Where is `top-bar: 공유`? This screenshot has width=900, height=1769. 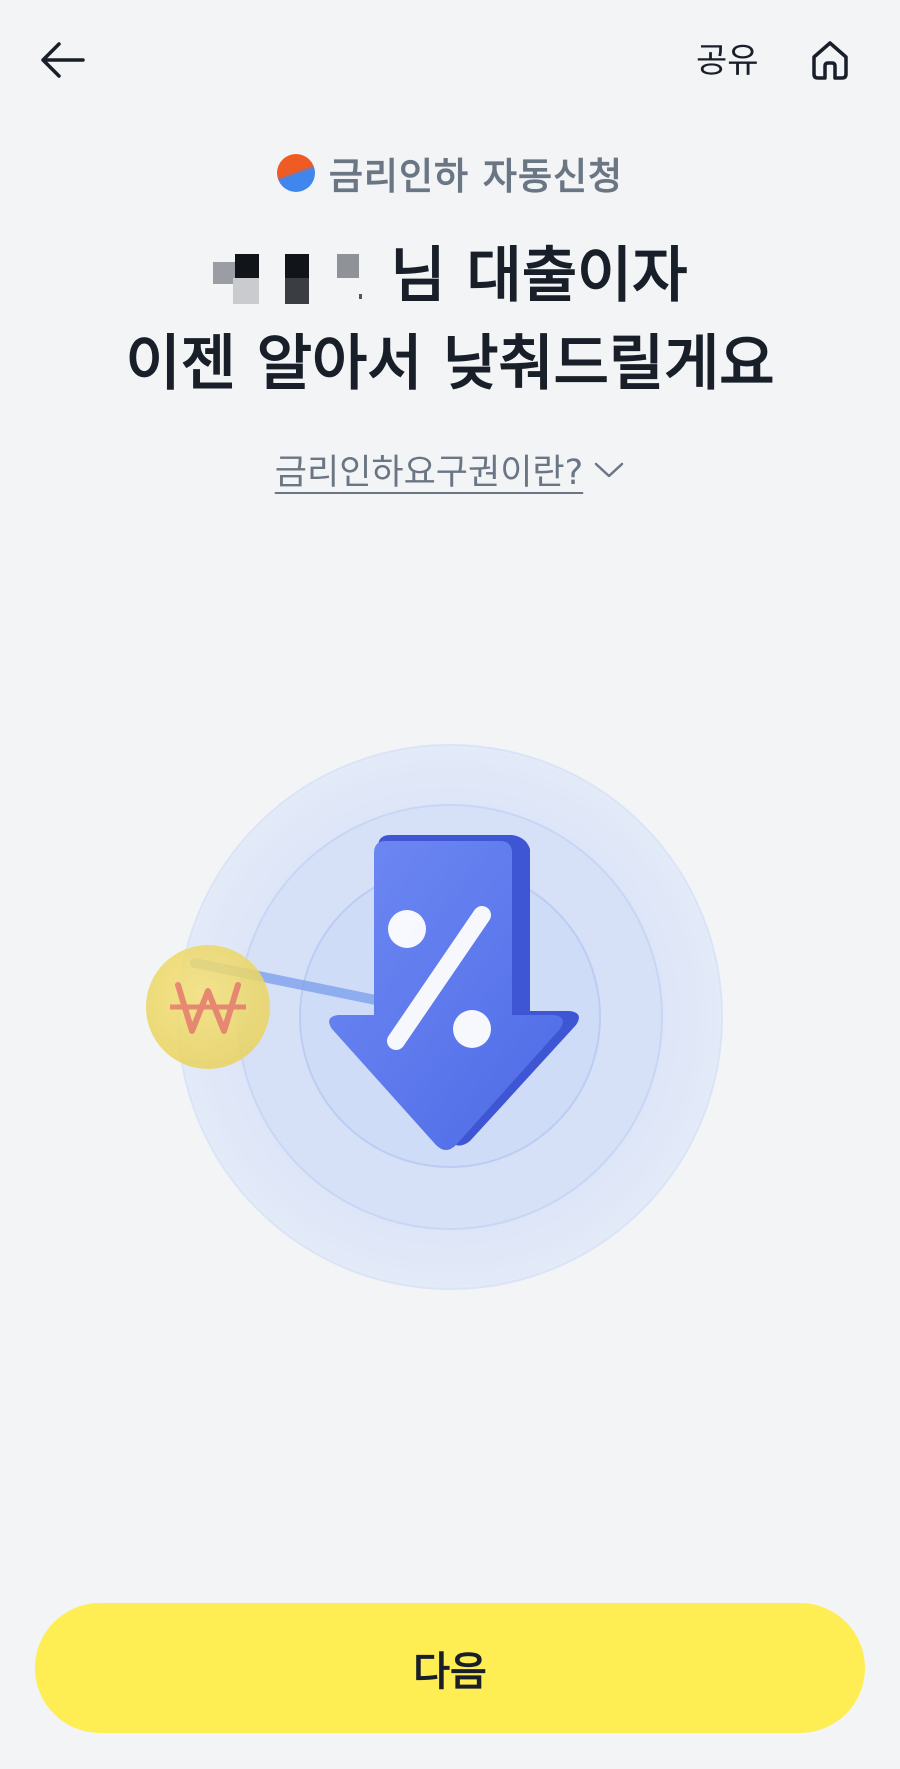 top-bar: 공유 is located at coordinates (450, 62).